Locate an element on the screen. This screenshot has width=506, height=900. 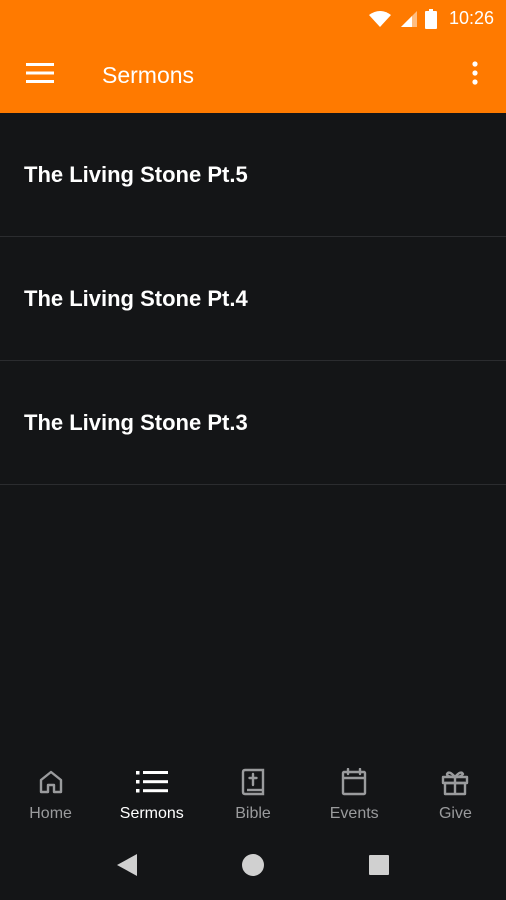
recents-icon is located at coordinates (379, 867).